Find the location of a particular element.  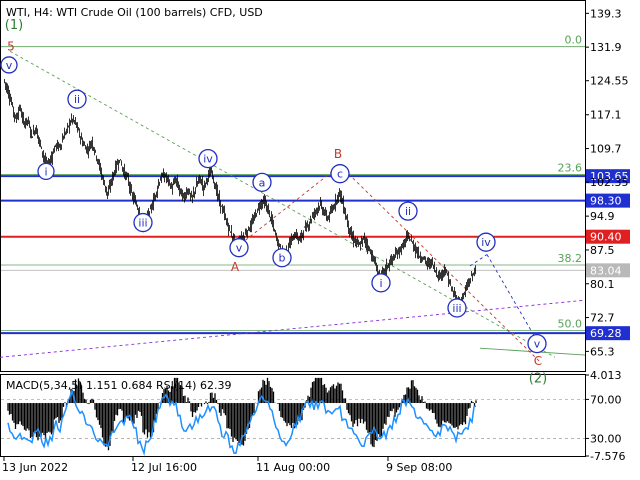

wave-label: B is located at coordinates (338, 154).